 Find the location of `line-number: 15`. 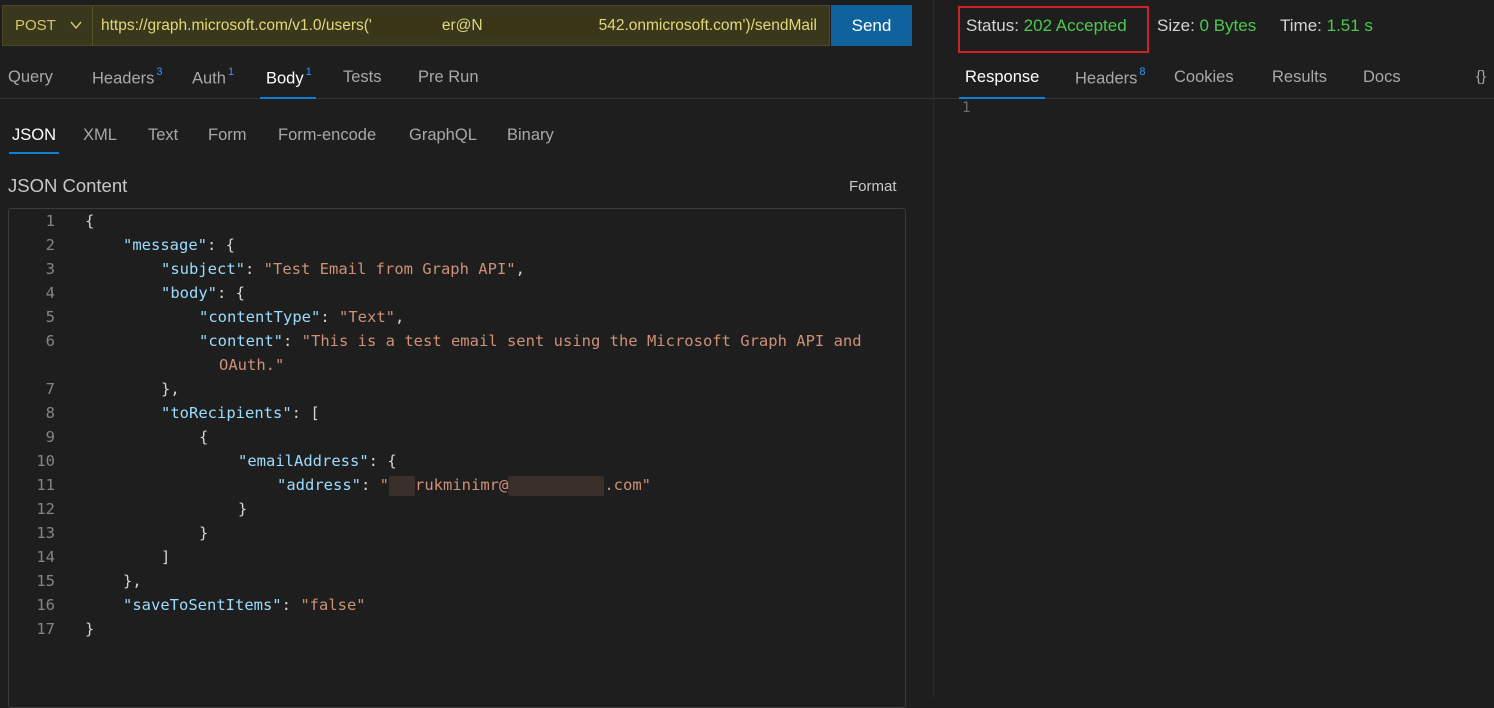

line-number: 15 is located at coordinates (45, 581).